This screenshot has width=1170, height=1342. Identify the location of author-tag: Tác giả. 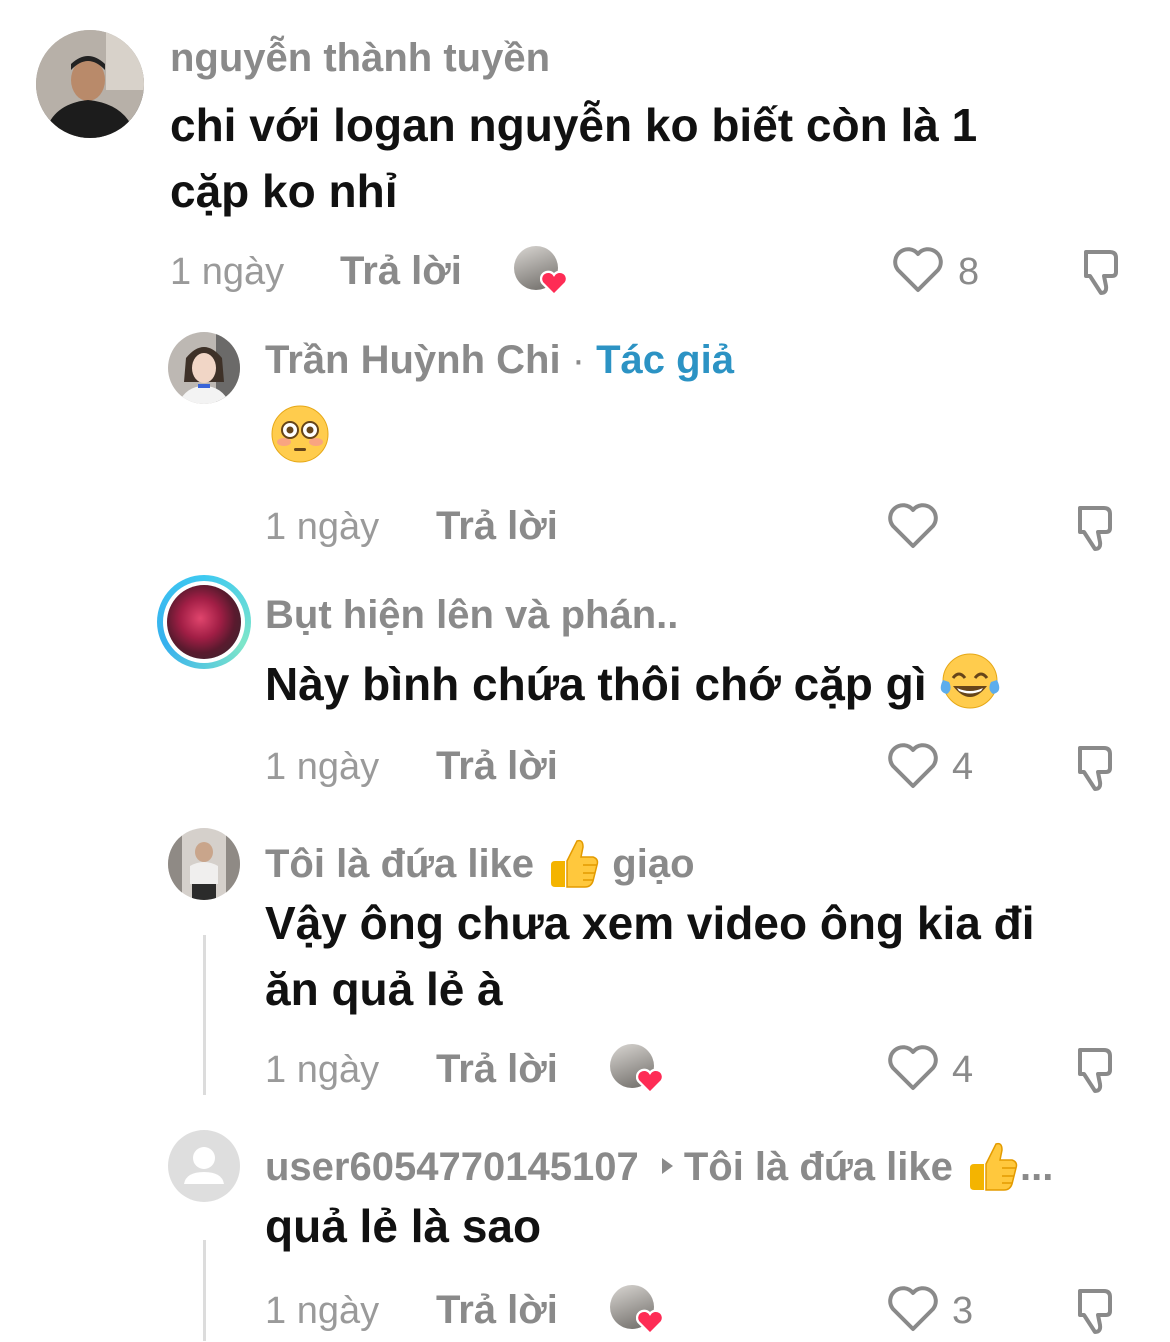
(665, 360).